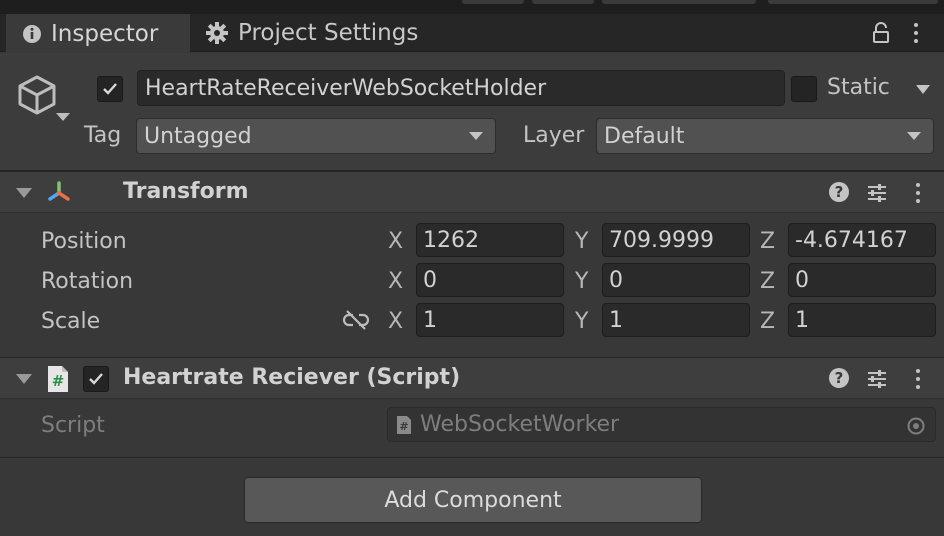 This screenshot has width=944, height=536. Describe the element at coordinates (676, 280) in the screenshot. I see `rotation-y-field: 0` at that location.